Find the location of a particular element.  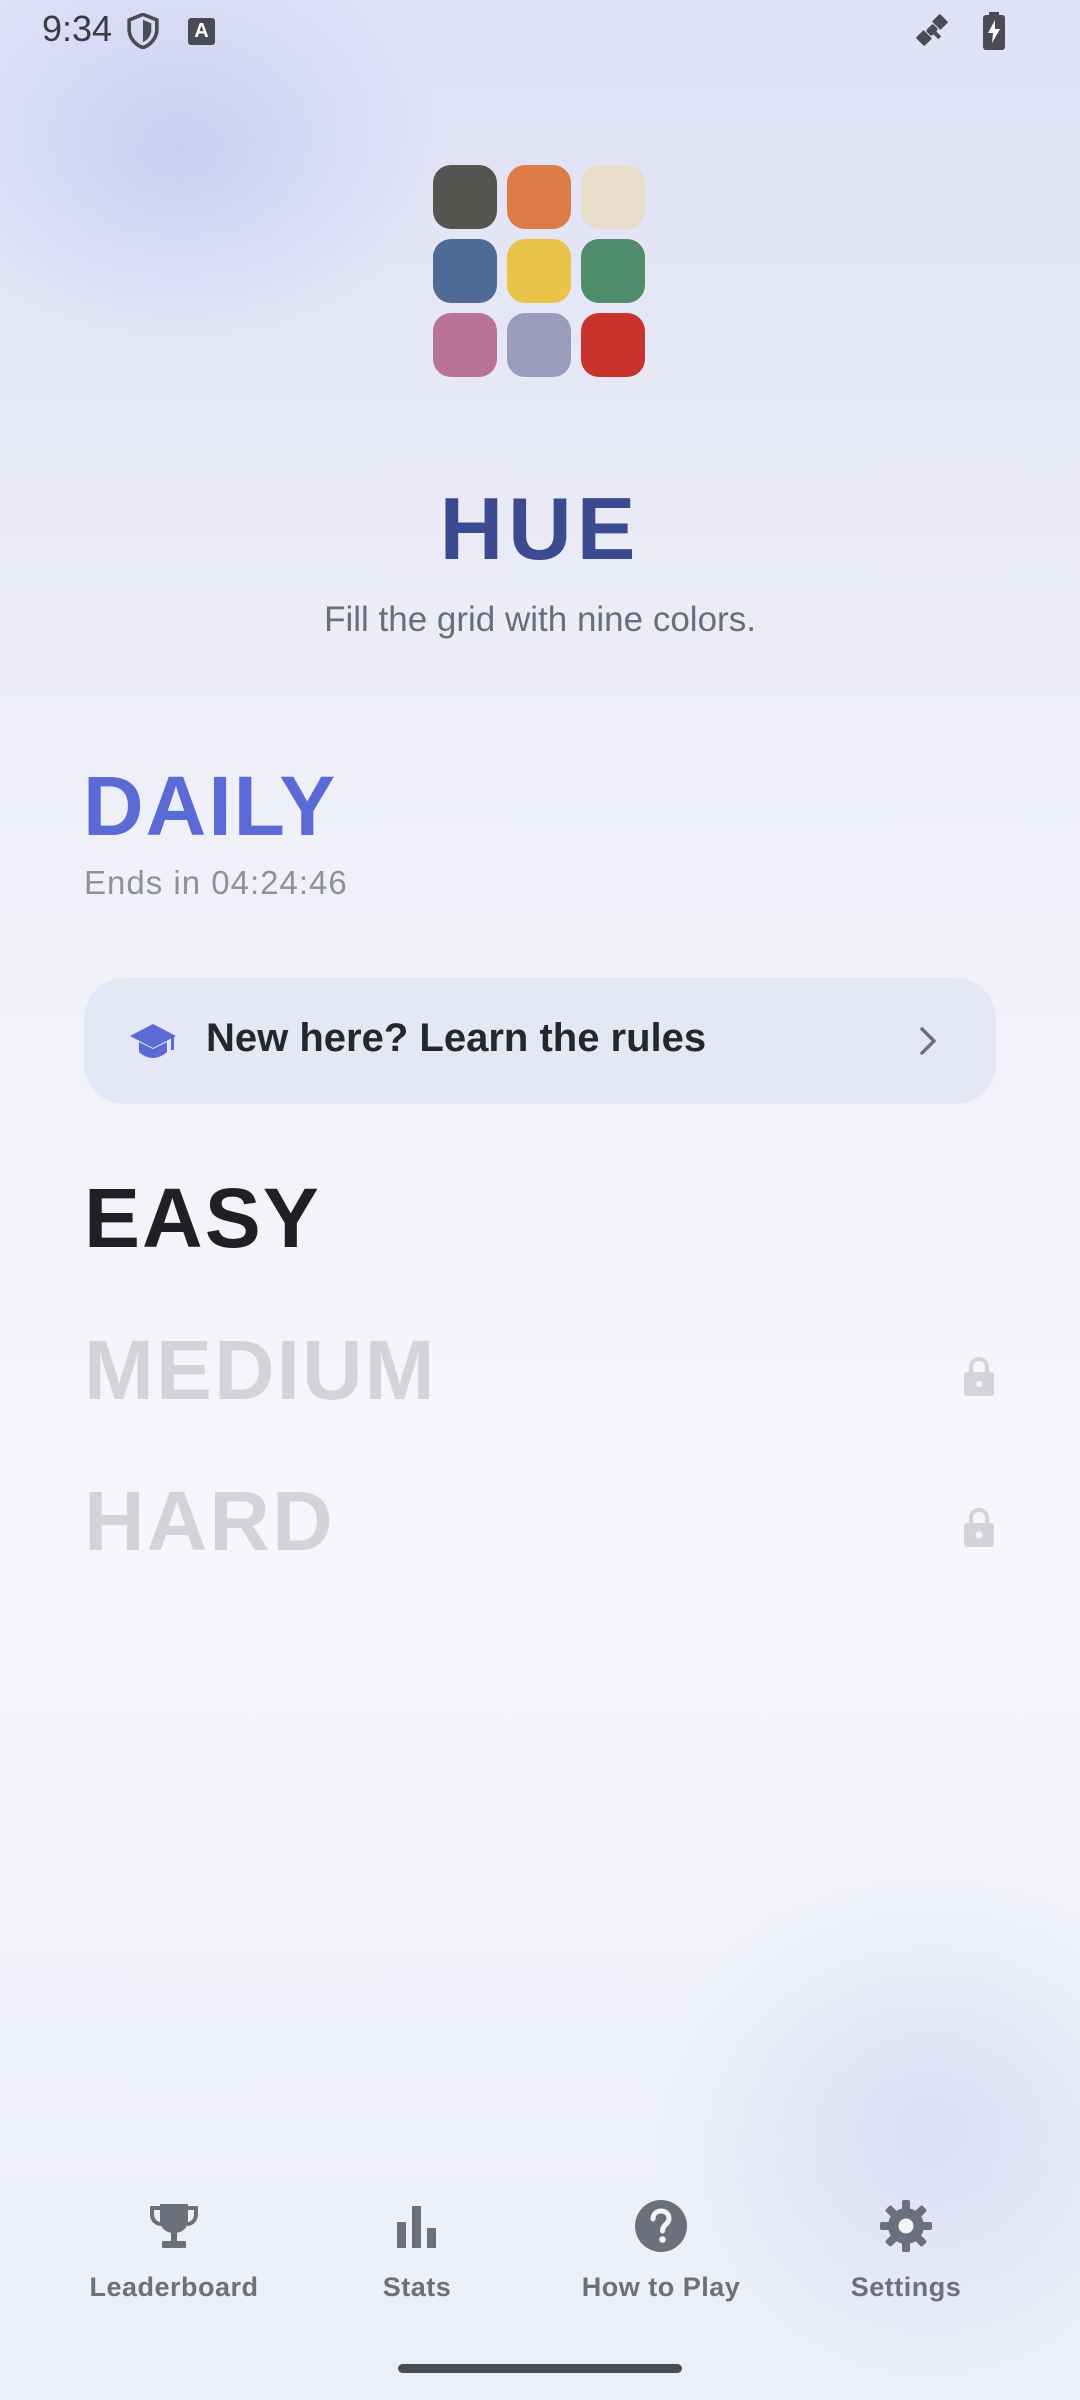

nav-leaderboard-label: Leaderboard is located at coordinates (174, 2287).